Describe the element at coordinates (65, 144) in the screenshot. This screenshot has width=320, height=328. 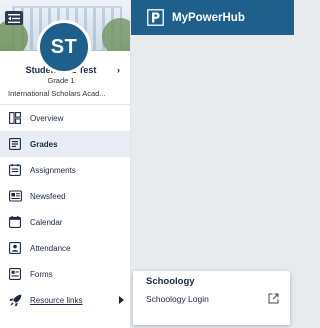
I see `sidebar-item-grades: Grades` at that location.